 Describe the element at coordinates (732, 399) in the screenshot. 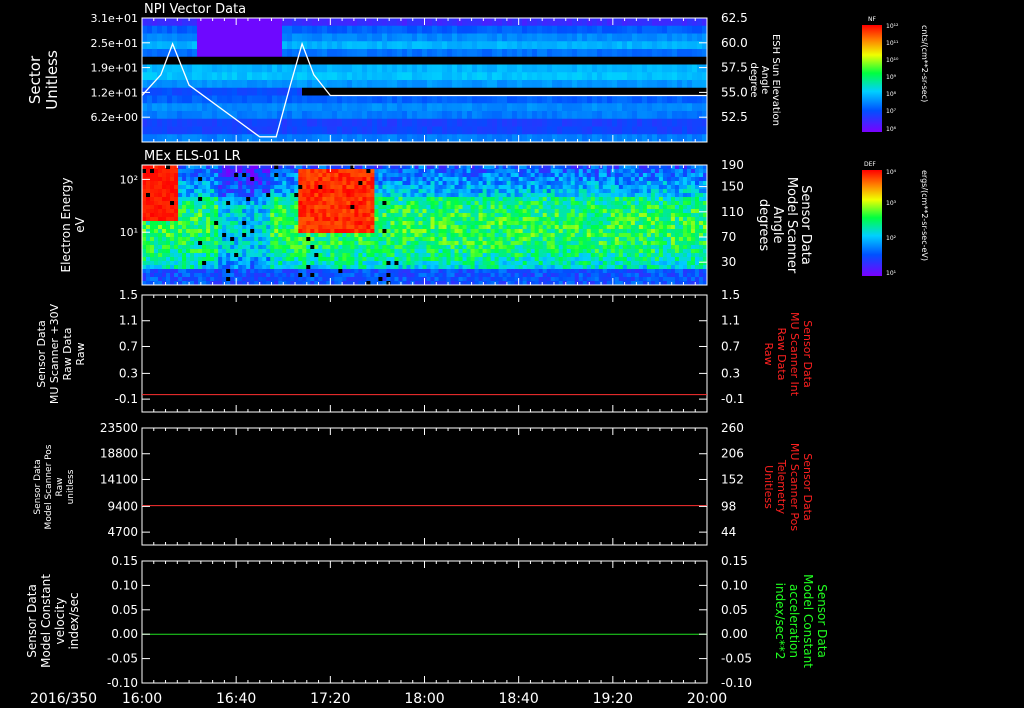

I see `y-right-tick-label: -0.1` at that location.